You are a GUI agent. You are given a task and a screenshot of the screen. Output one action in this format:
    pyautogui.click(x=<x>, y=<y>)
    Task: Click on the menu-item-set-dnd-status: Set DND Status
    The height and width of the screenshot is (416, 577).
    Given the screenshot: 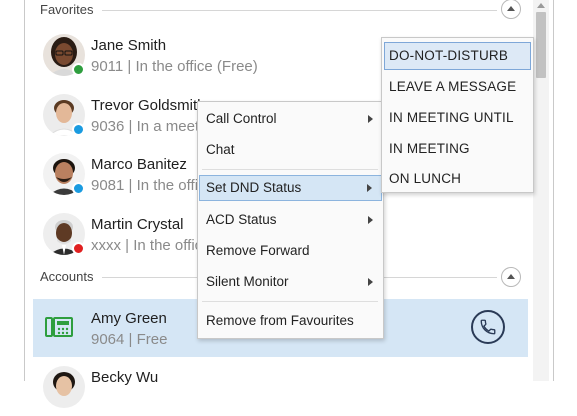 What is the action you would take?
    pyautogui.click(x=290, y=188)
    